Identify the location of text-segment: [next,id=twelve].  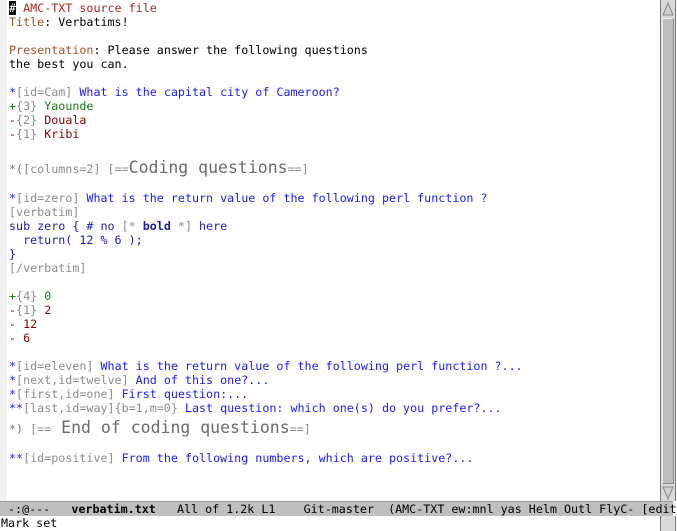
(72, 380).